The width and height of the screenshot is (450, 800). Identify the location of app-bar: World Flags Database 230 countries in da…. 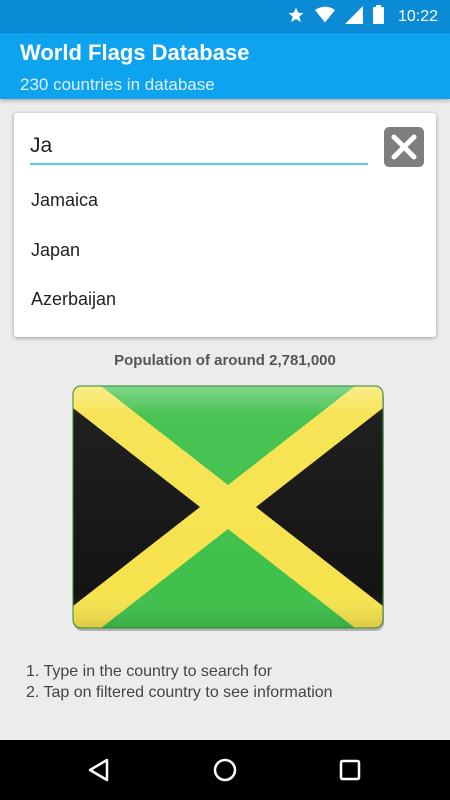
(225, 66).